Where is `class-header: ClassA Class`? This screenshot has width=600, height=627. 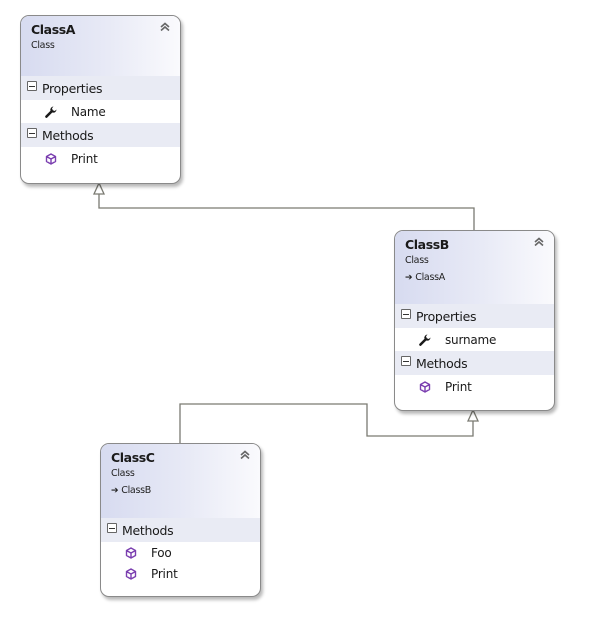 class-header: ClassA Class is located at coordinates (100, 46).